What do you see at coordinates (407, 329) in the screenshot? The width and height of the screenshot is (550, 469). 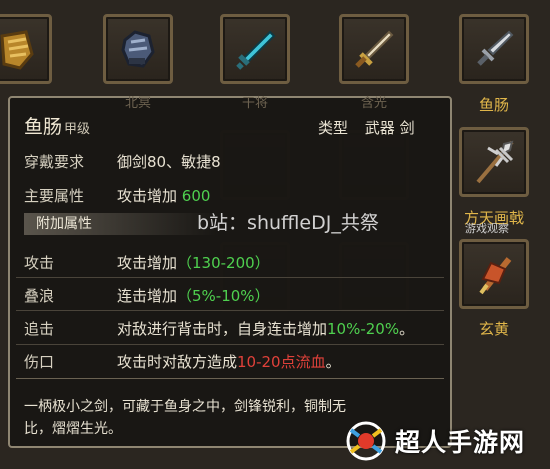 I see `zhuiji-suffix: 。` at bounding box center [407, 329].